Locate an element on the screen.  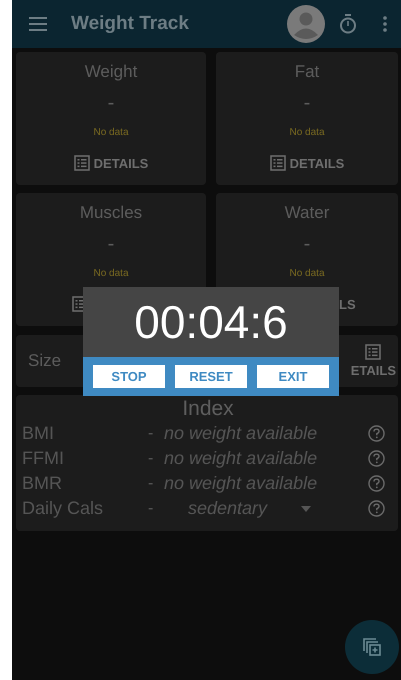
card-title: Muscles is located at coordinates (111, 213).